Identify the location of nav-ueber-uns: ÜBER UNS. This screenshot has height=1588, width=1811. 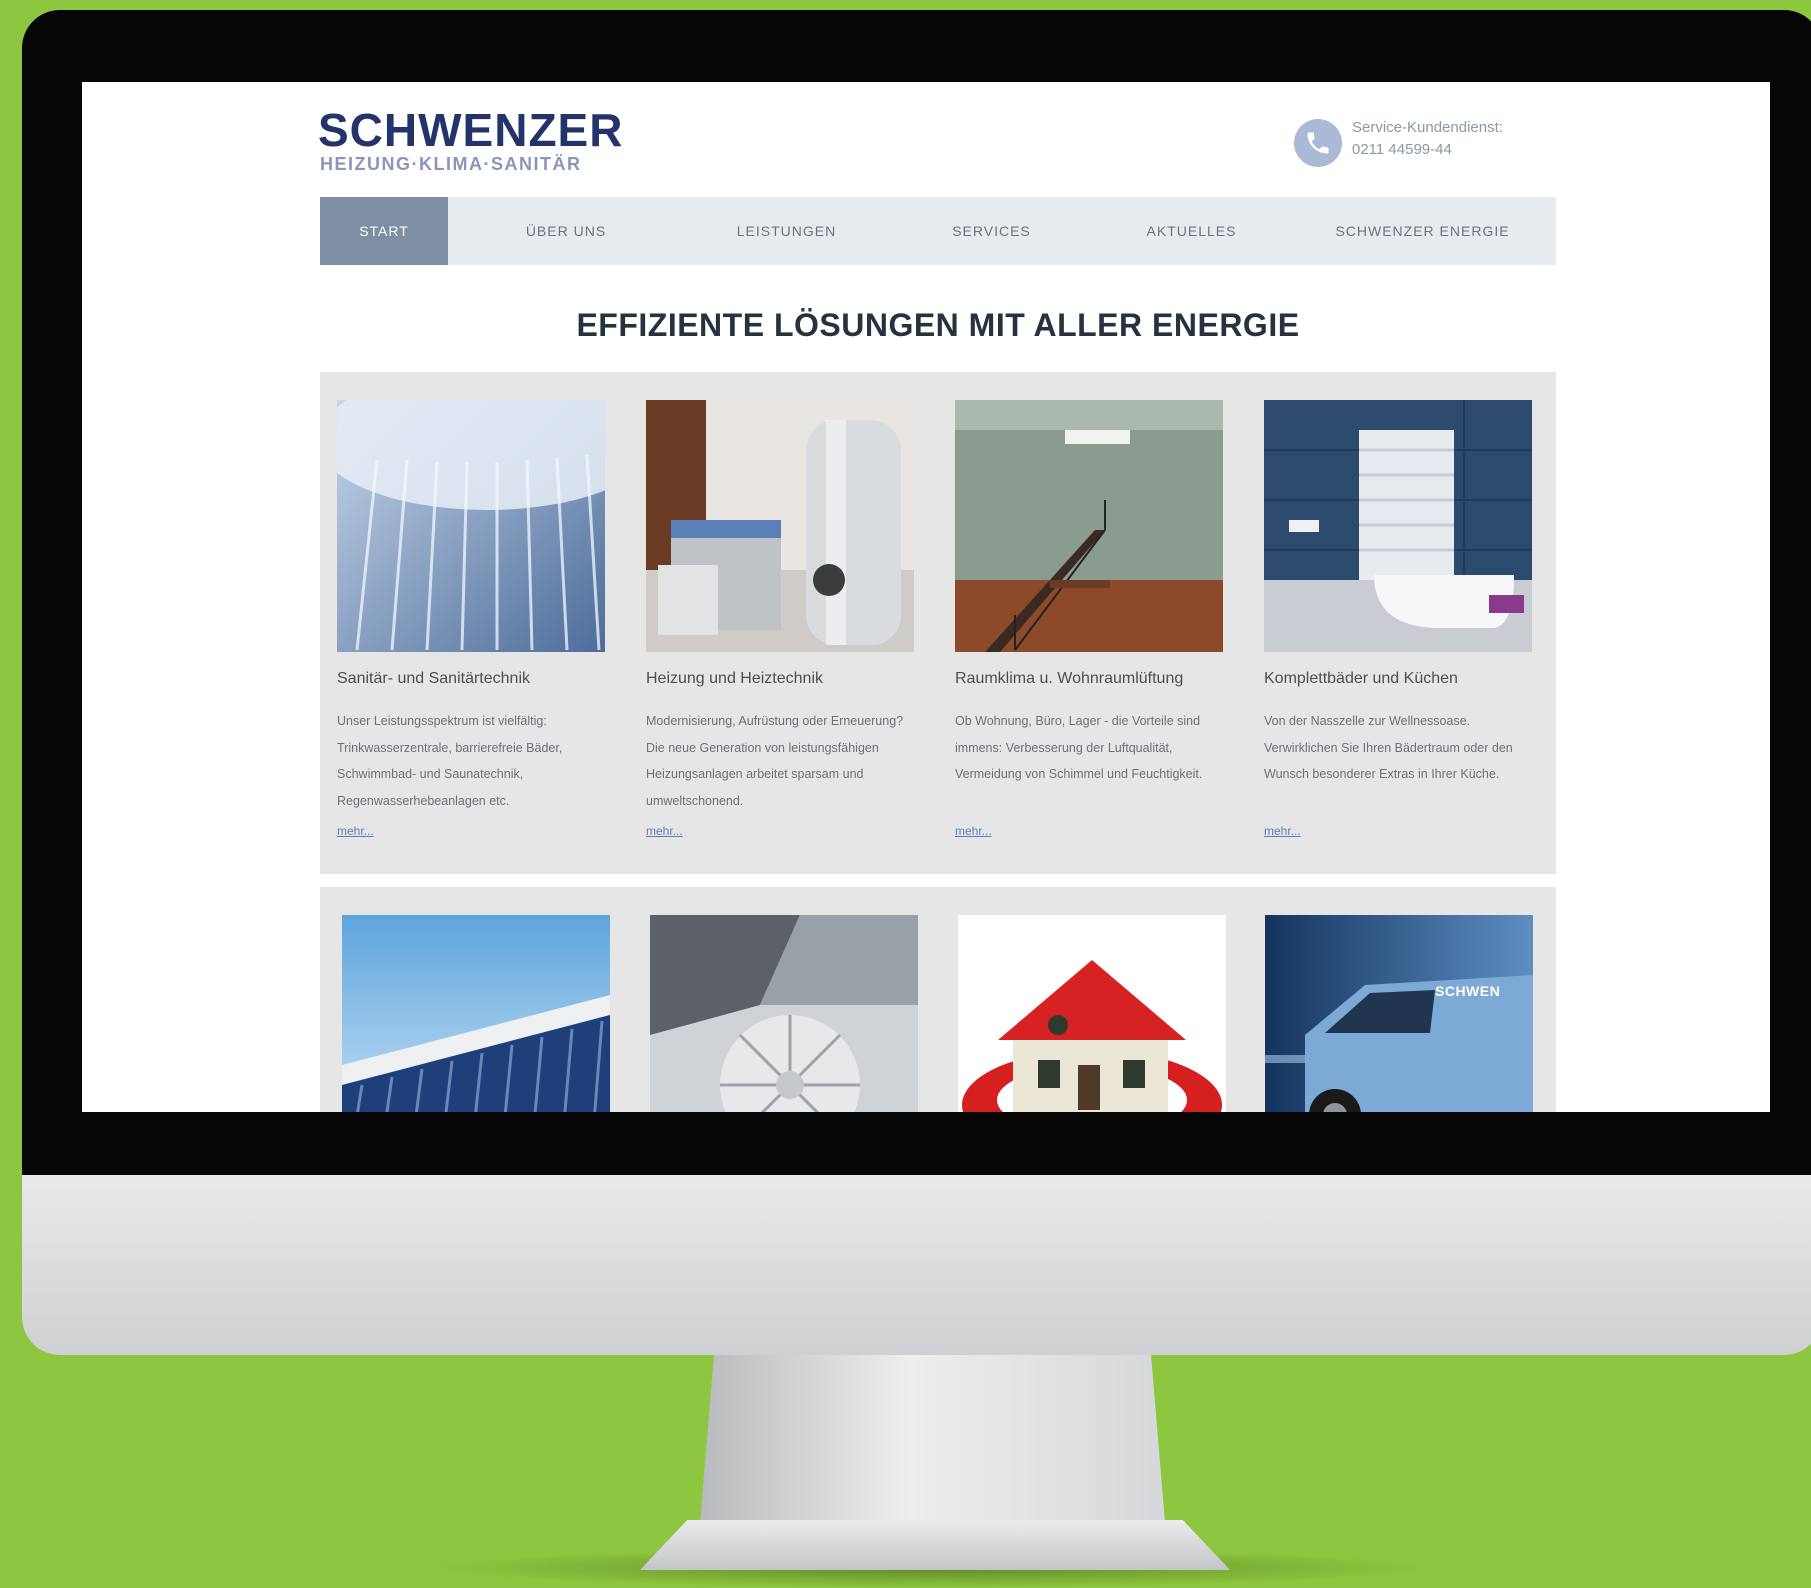
(566, 231).